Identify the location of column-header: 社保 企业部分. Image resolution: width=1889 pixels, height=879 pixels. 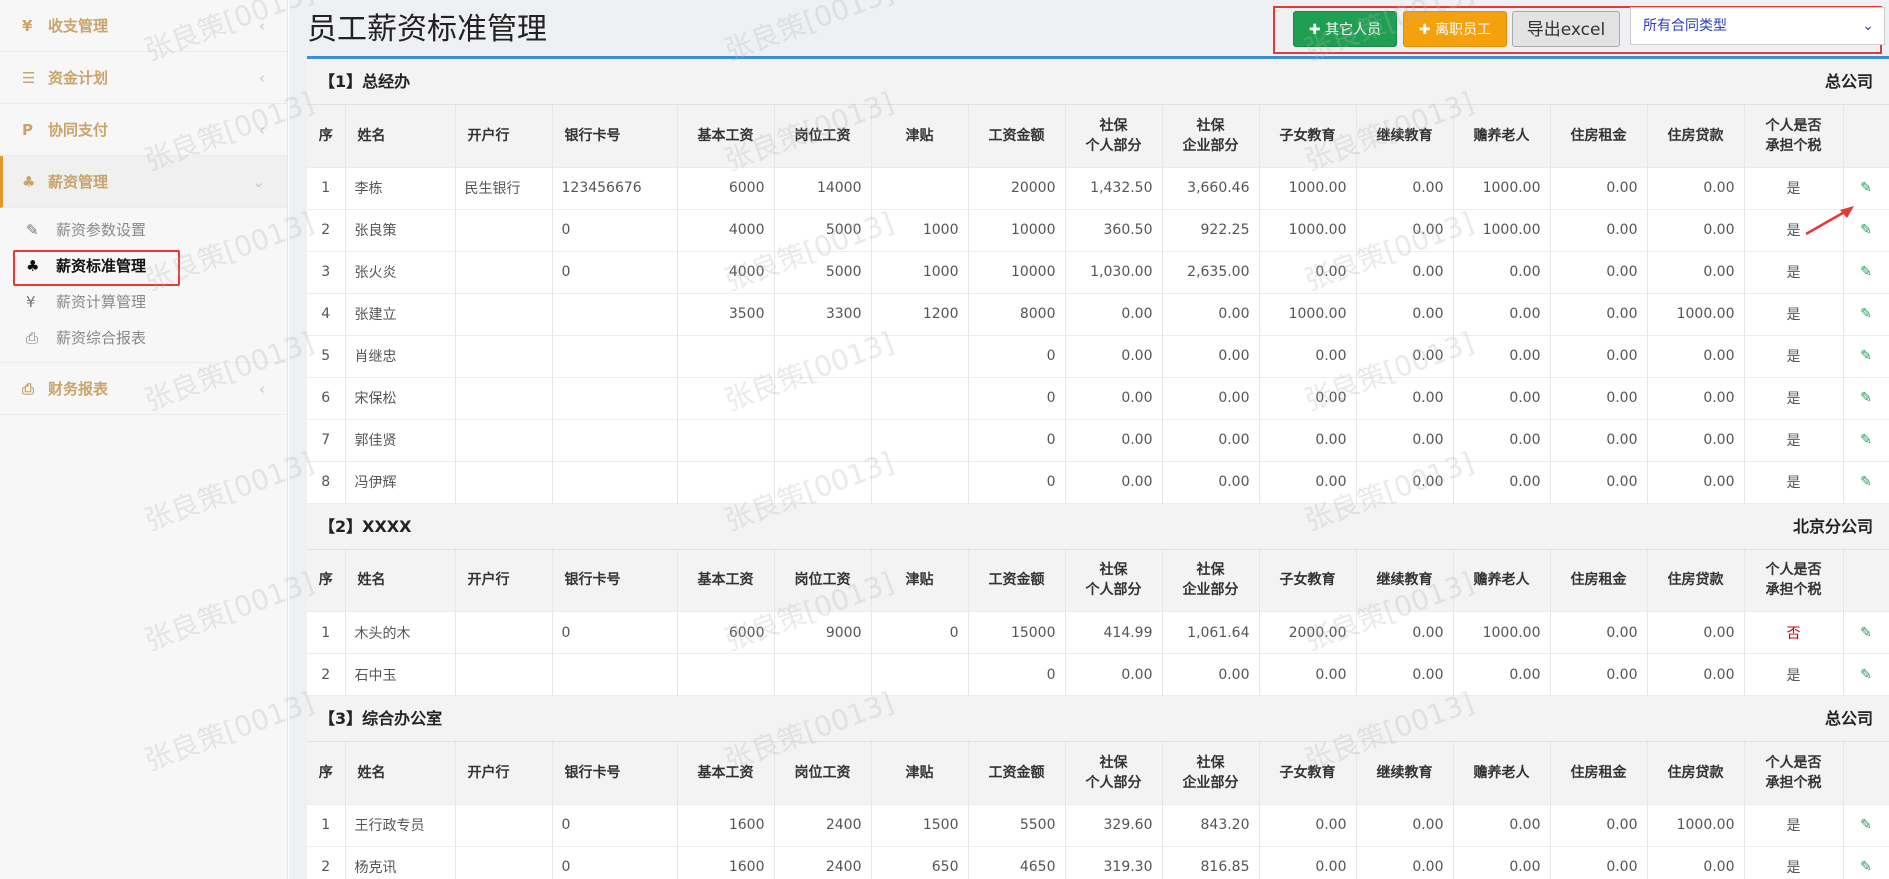
(1211, 136).